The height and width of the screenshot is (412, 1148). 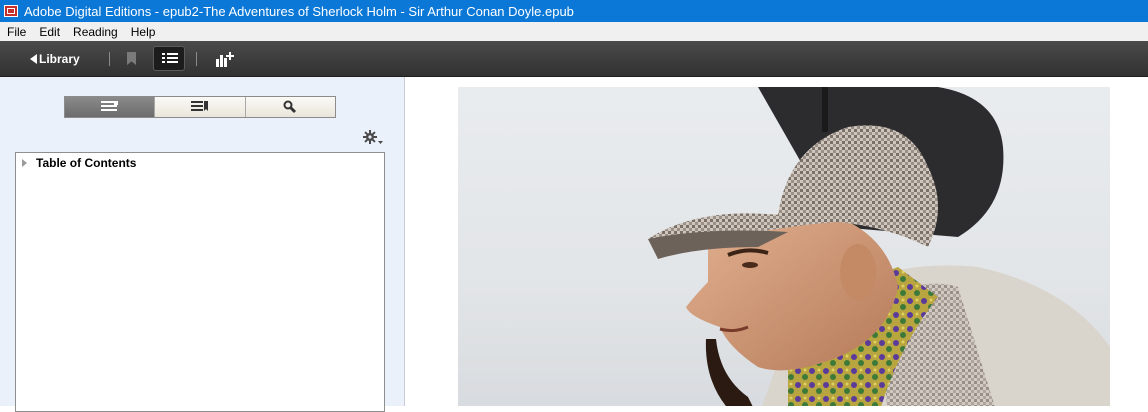 What do you see at coordinates (373, 138) in the screenshot?
I see `gear-icon` at bounding box center [373, 138].